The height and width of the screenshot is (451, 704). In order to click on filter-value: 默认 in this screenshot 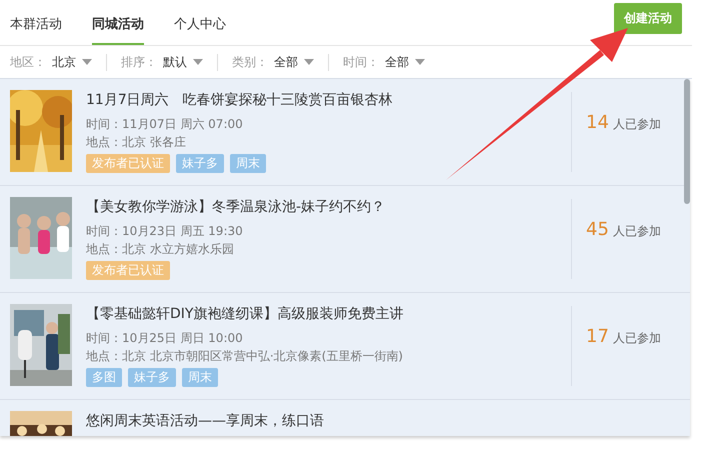, I will do `click(175, 62)`.